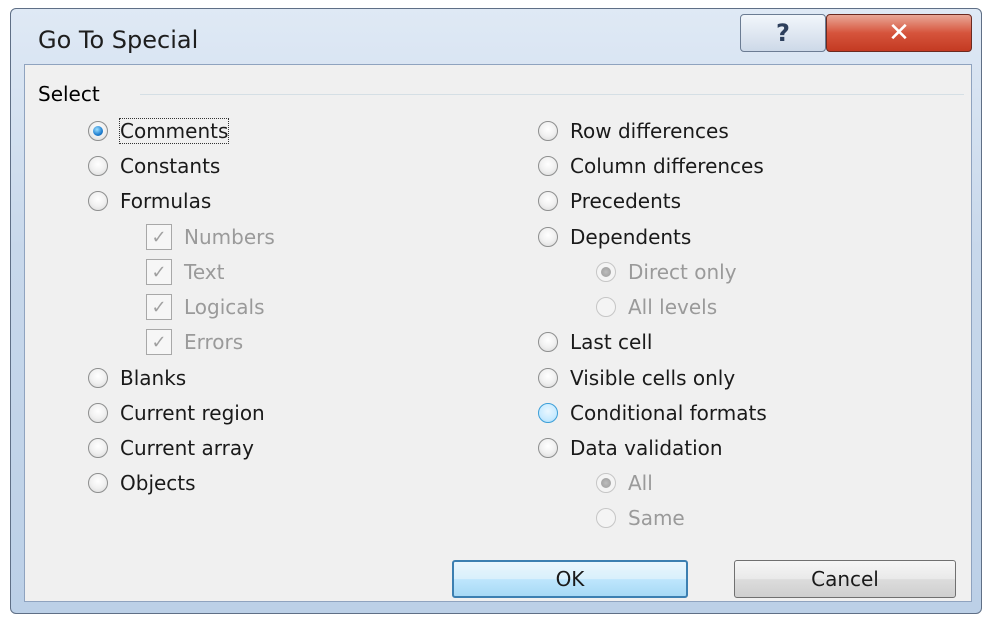  I want to click on checkbox-logicals: ✓, so click(159, 307).